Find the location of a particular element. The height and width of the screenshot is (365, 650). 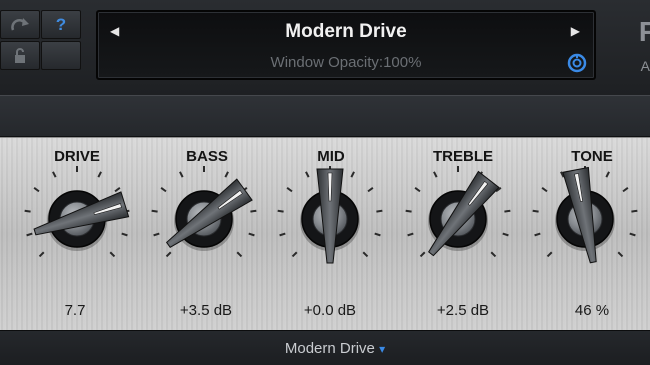

knob-value-mid: +0.0 dB is located at coordinates (330, 310).